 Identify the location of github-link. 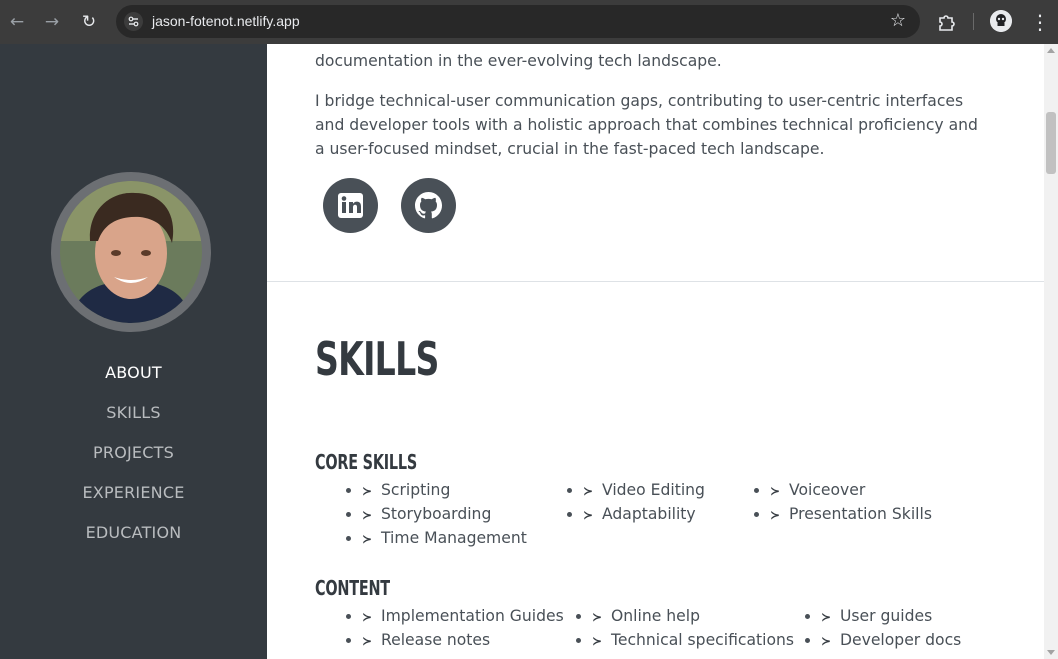
(428, 205).